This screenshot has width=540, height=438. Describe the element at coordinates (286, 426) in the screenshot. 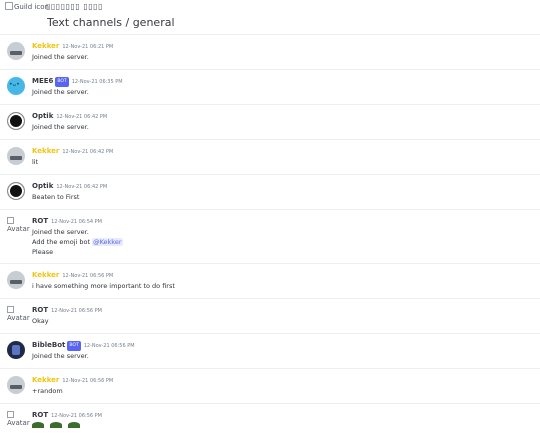

I see `emoji-row` at that location.